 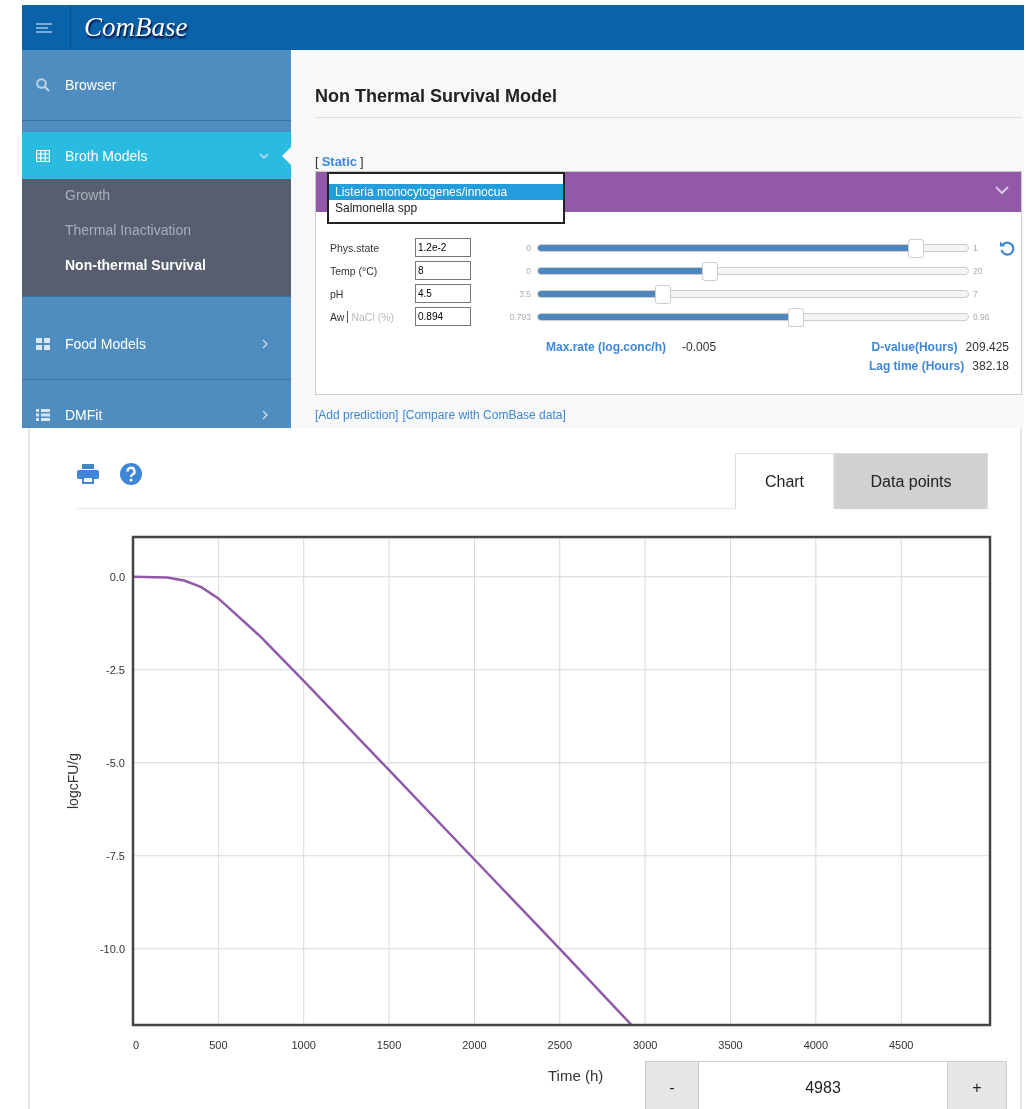 I want to click on x-tick-label: 3000, so click(x=645, y=1045).